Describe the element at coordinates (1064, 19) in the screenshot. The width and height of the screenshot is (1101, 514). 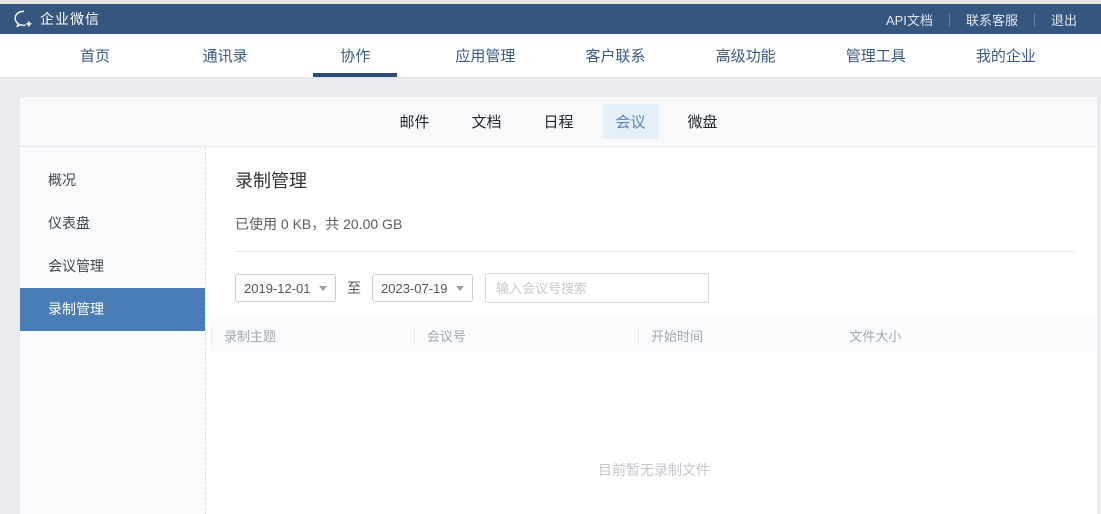
I see `topbar-link-logout: 退出` at that location.